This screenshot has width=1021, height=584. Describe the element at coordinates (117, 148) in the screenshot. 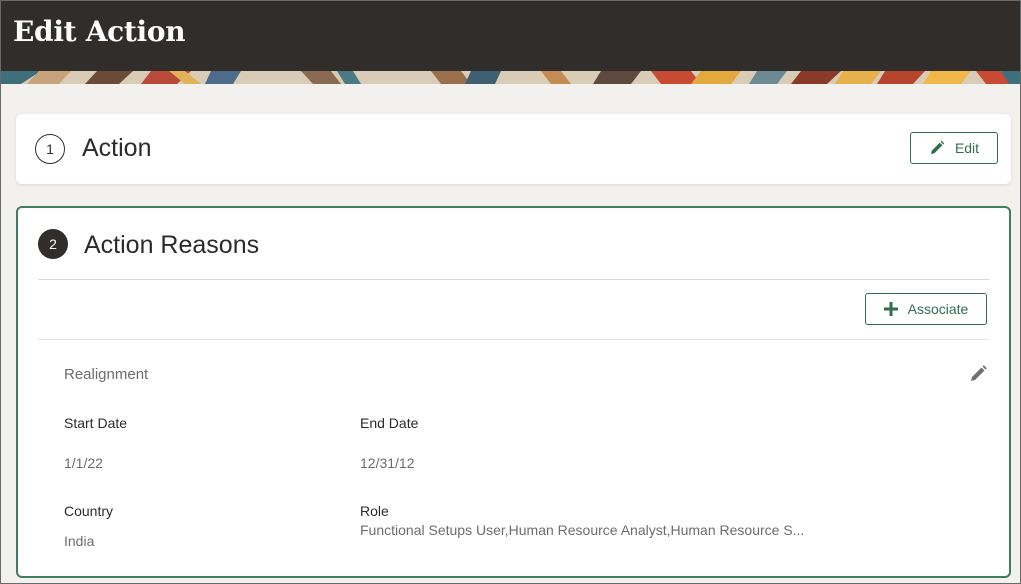

I see `section-title-action: Action` at that location.